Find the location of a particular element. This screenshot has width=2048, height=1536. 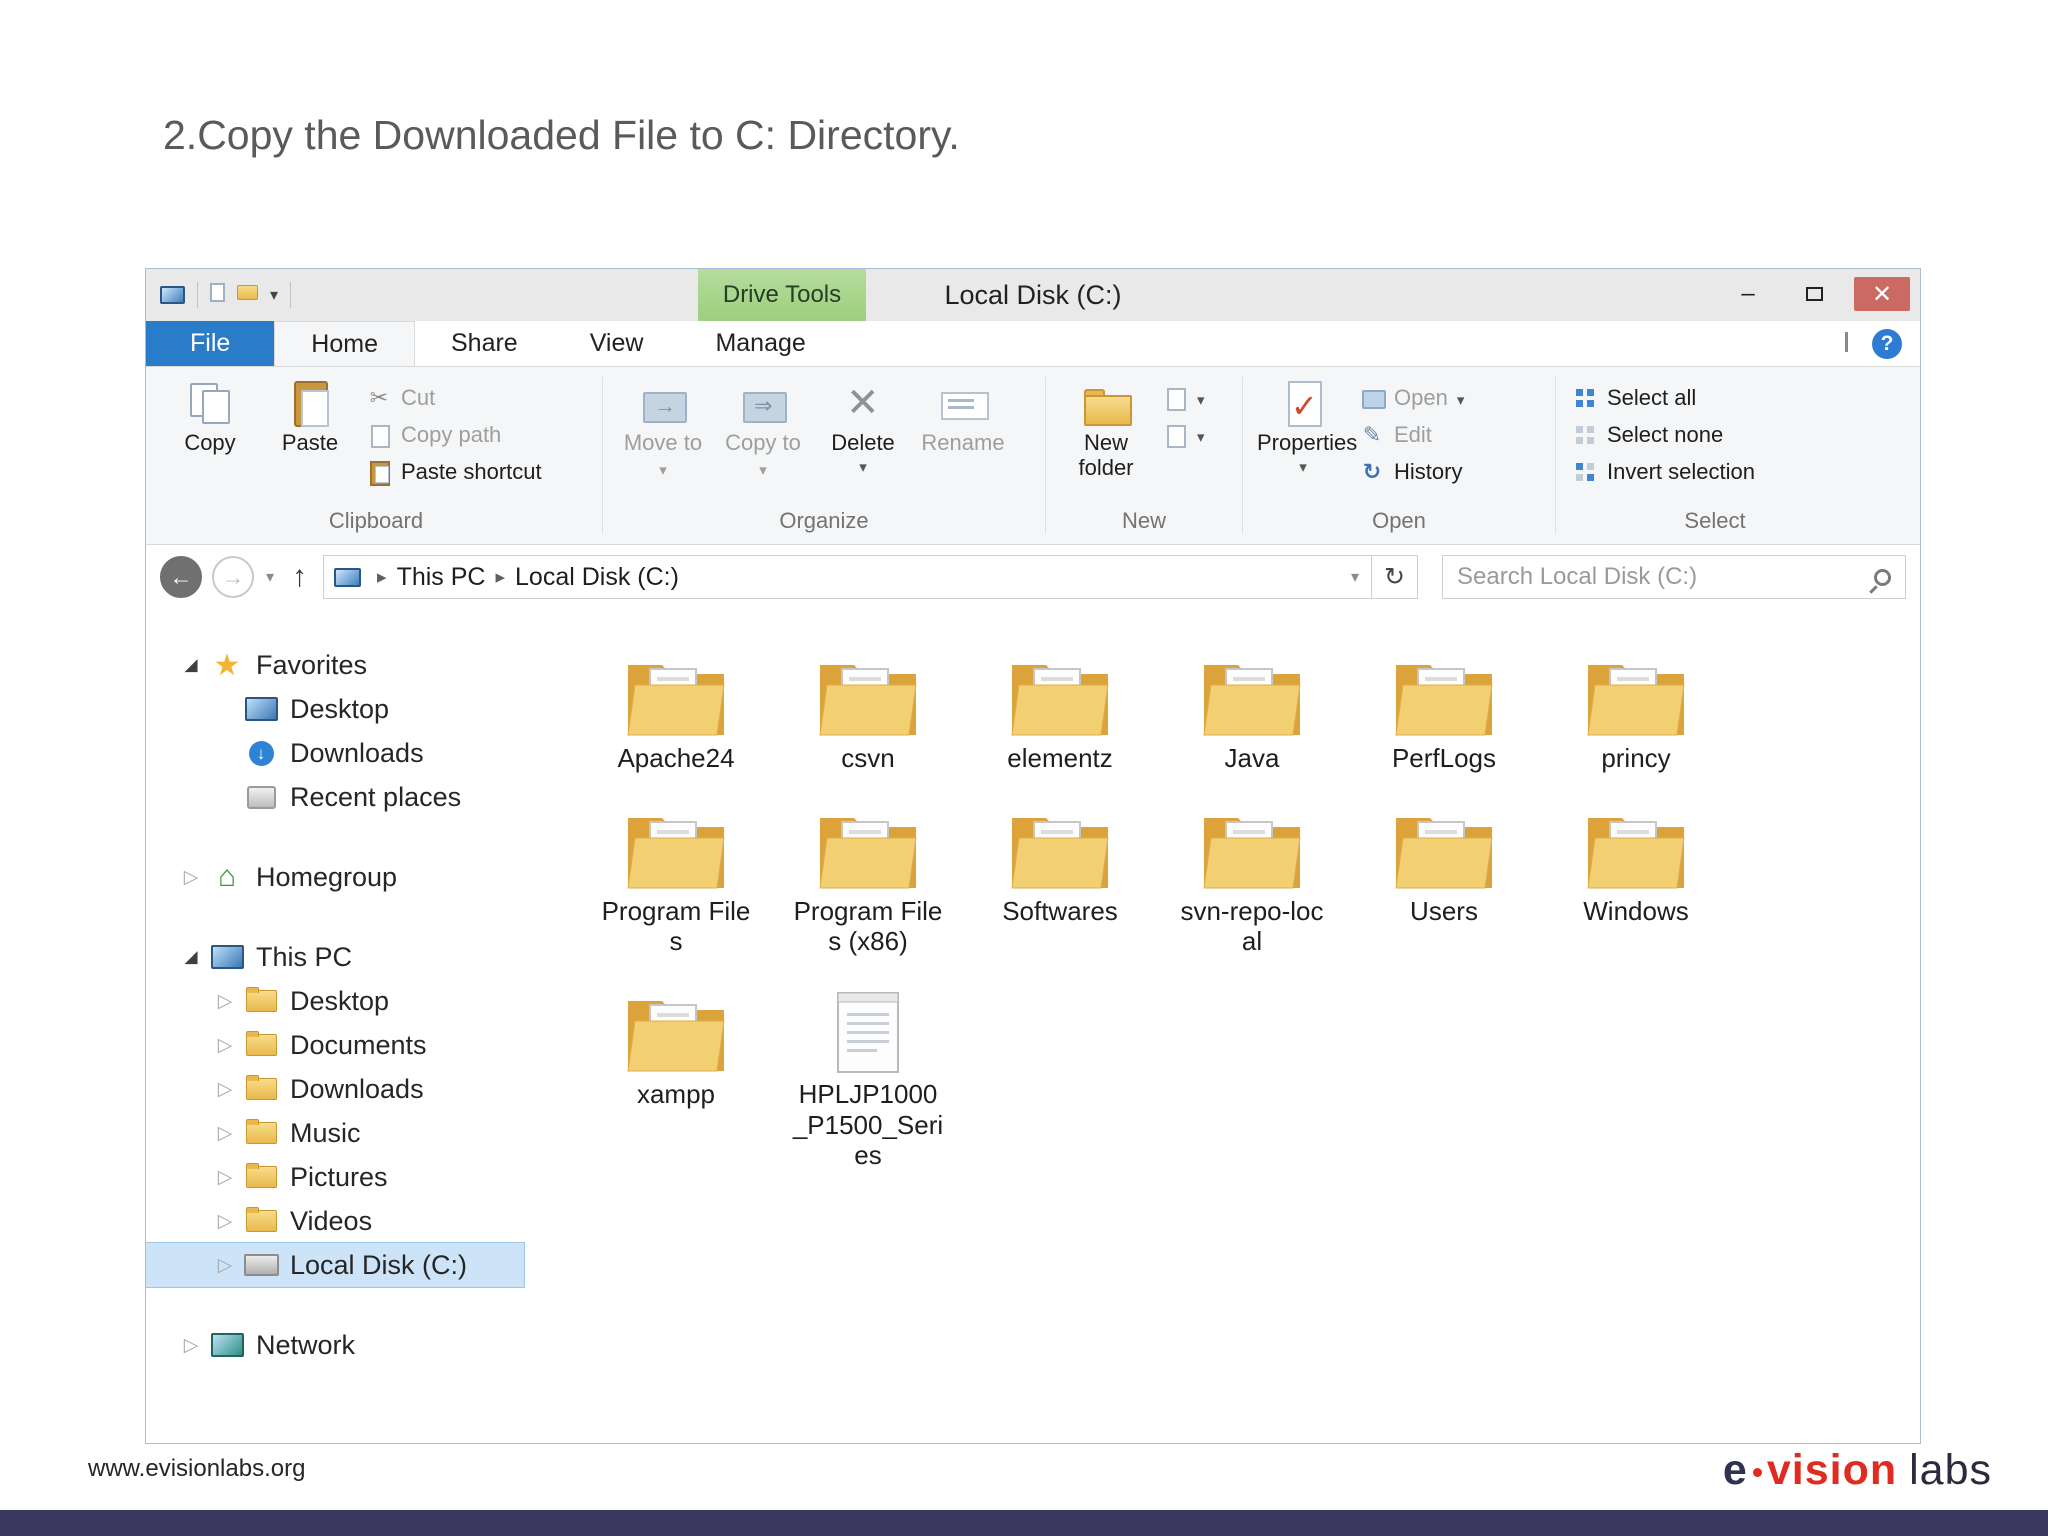

file-item: xampp is located at coordinates (676, 1071).